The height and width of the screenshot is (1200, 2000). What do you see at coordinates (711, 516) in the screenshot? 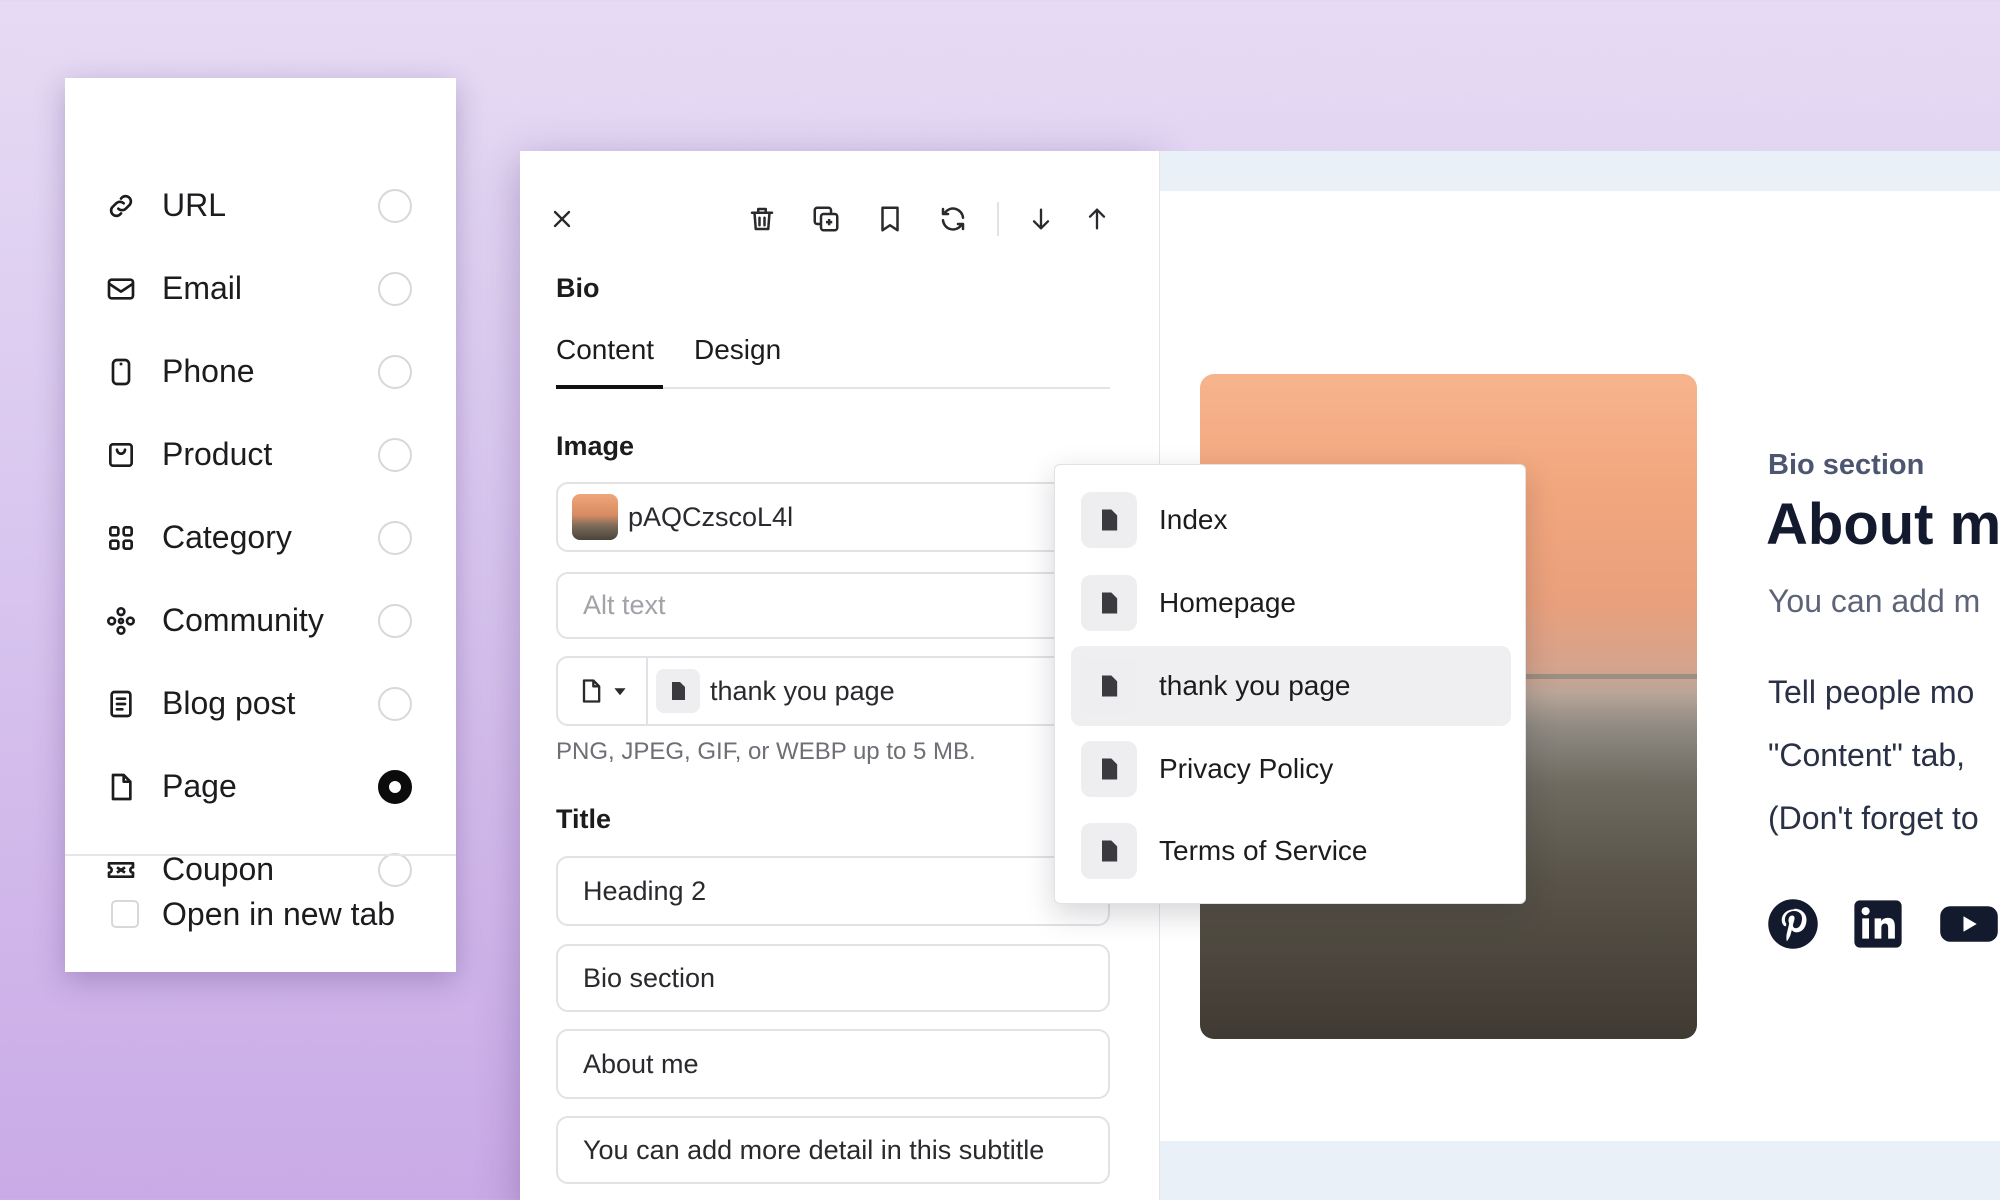
I see `image-filename: pAQCzscoL4l` at bounding box center [711, 516].